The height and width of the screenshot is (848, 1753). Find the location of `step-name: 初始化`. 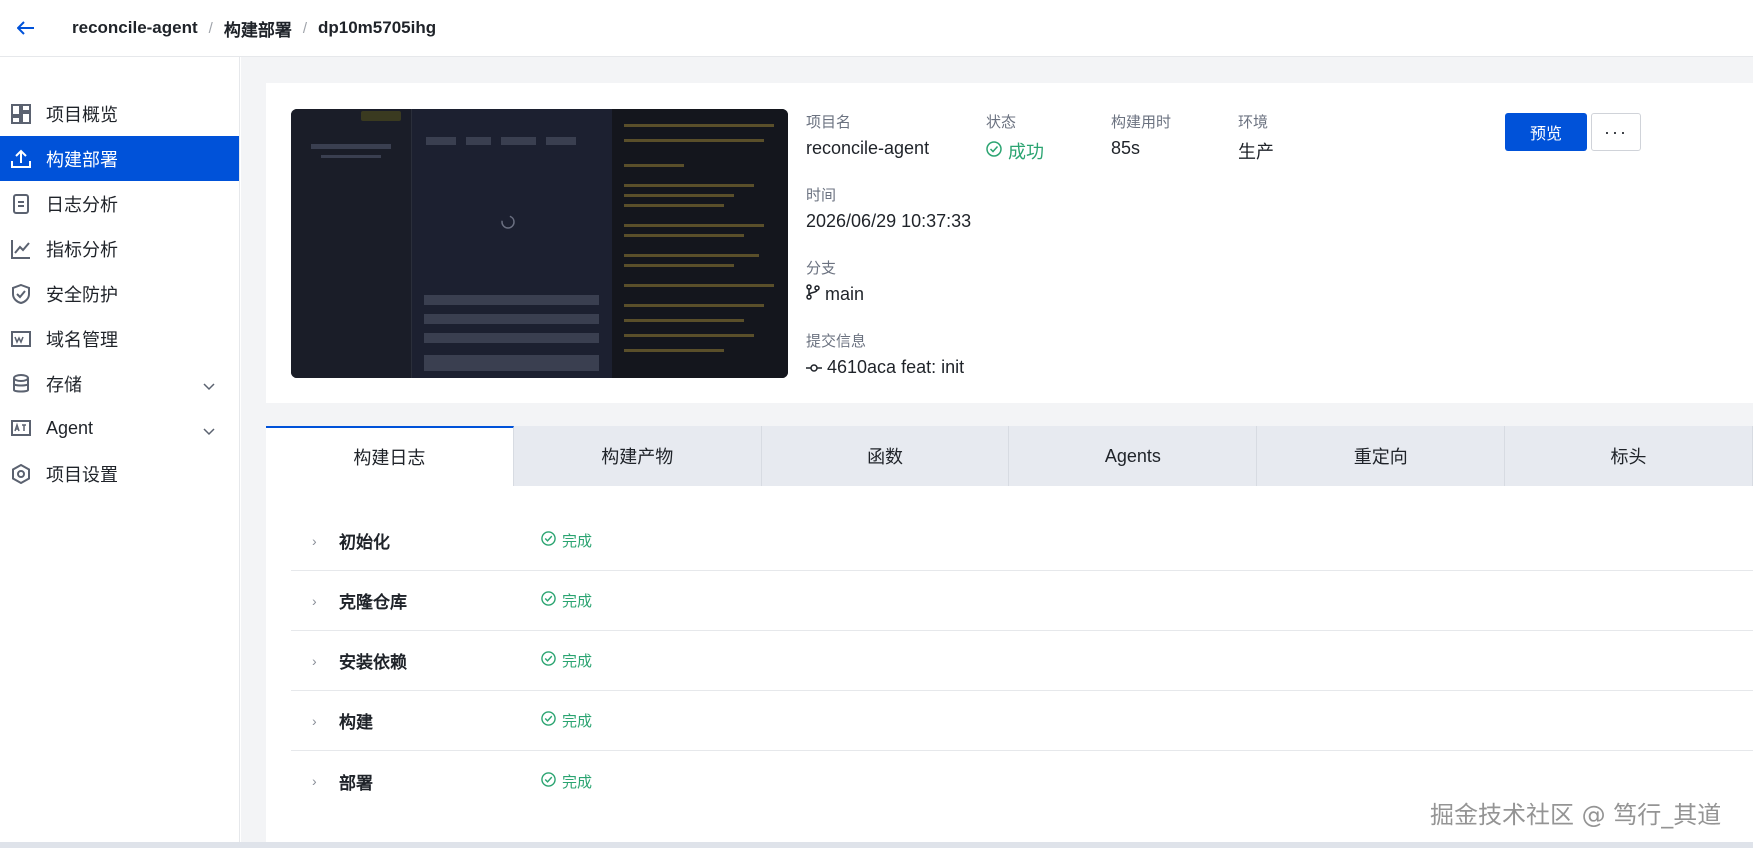

step-name: 初始化 is located at coordinates (364, 542).